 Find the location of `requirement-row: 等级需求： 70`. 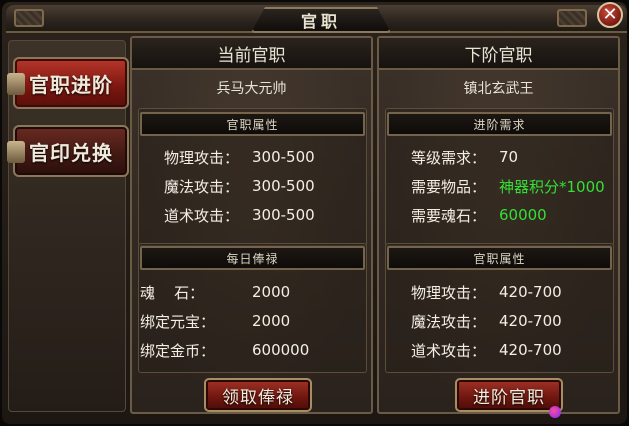

requirement-row: 等级需求： 70 is located at coordinates (464, 157).